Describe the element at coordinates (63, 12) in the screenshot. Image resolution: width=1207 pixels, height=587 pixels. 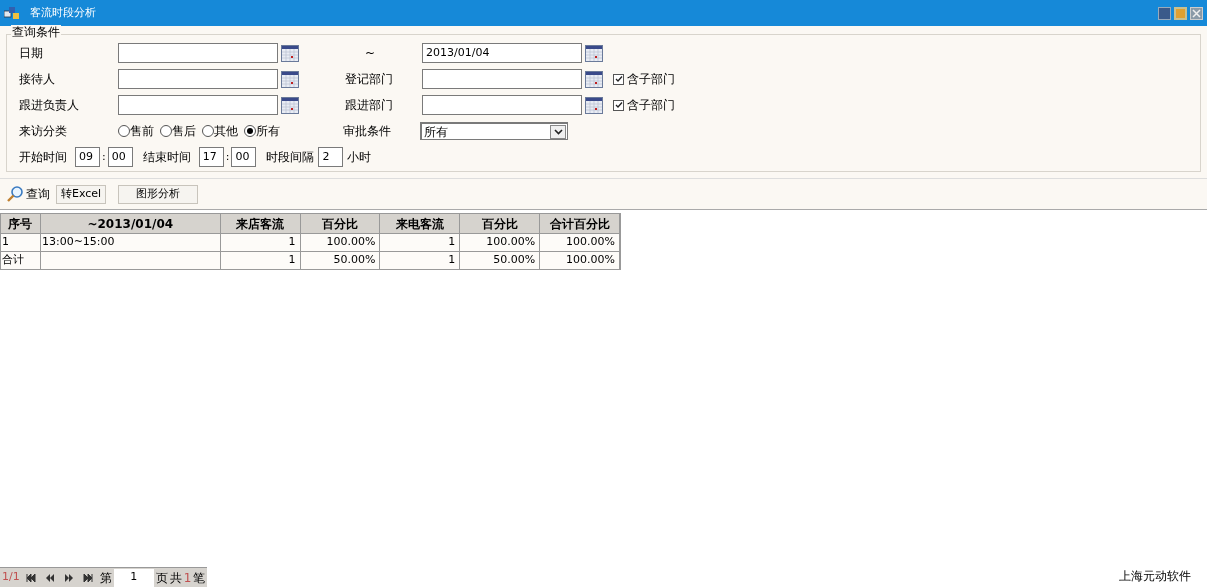
I see `window-title: 客流时段分析` at that location.